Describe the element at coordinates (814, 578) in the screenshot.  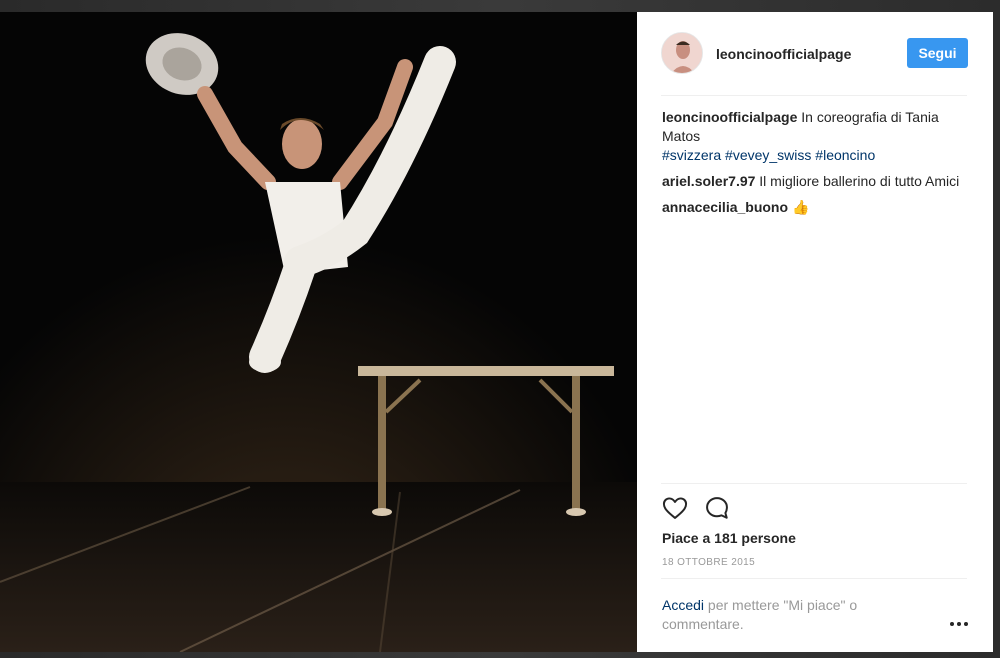
I see `footer-divider` at that location.